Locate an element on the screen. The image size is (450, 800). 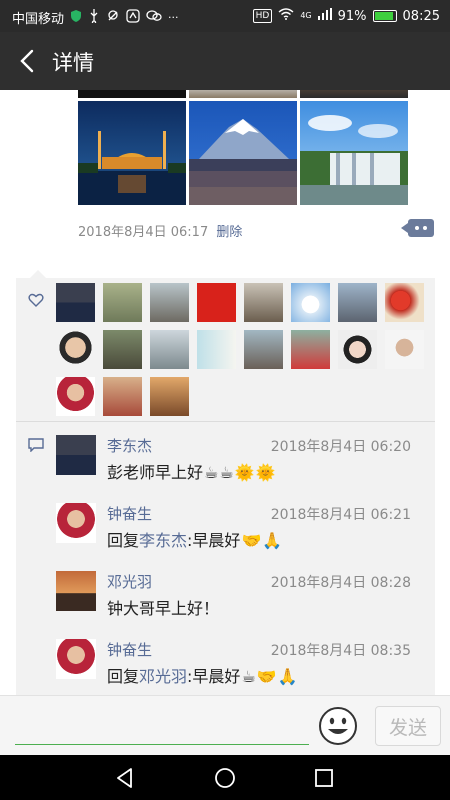
app-store-icon is located at coordinates (133, 17).